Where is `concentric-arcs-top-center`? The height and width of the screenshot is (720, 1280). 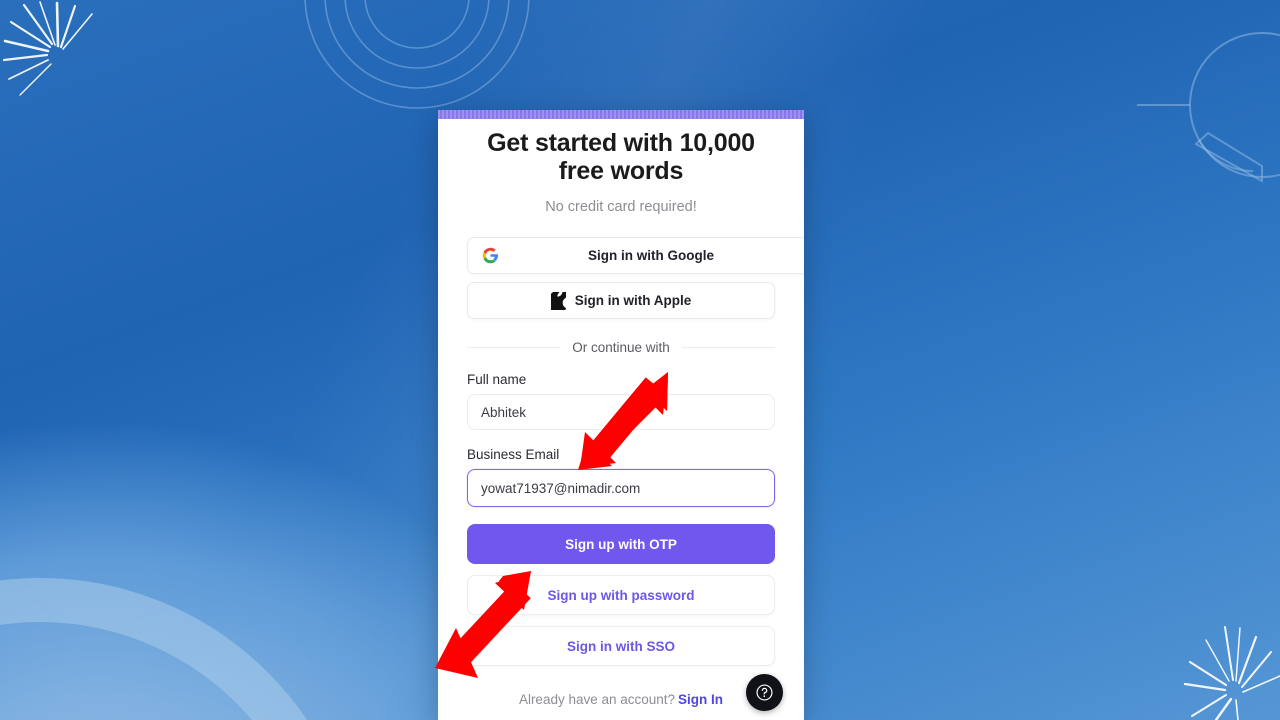 concentric-arcs-top-center is located at coordinates (417, 54).